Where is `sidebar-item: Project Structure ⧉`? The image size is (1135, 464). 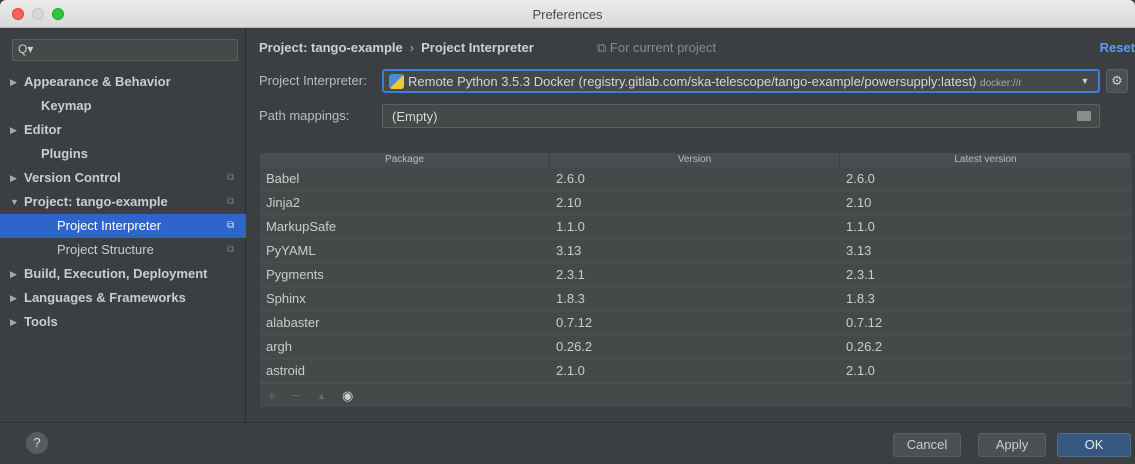
sidebar-item: Project Structure ⧉ is located at coordinates (123, 250).